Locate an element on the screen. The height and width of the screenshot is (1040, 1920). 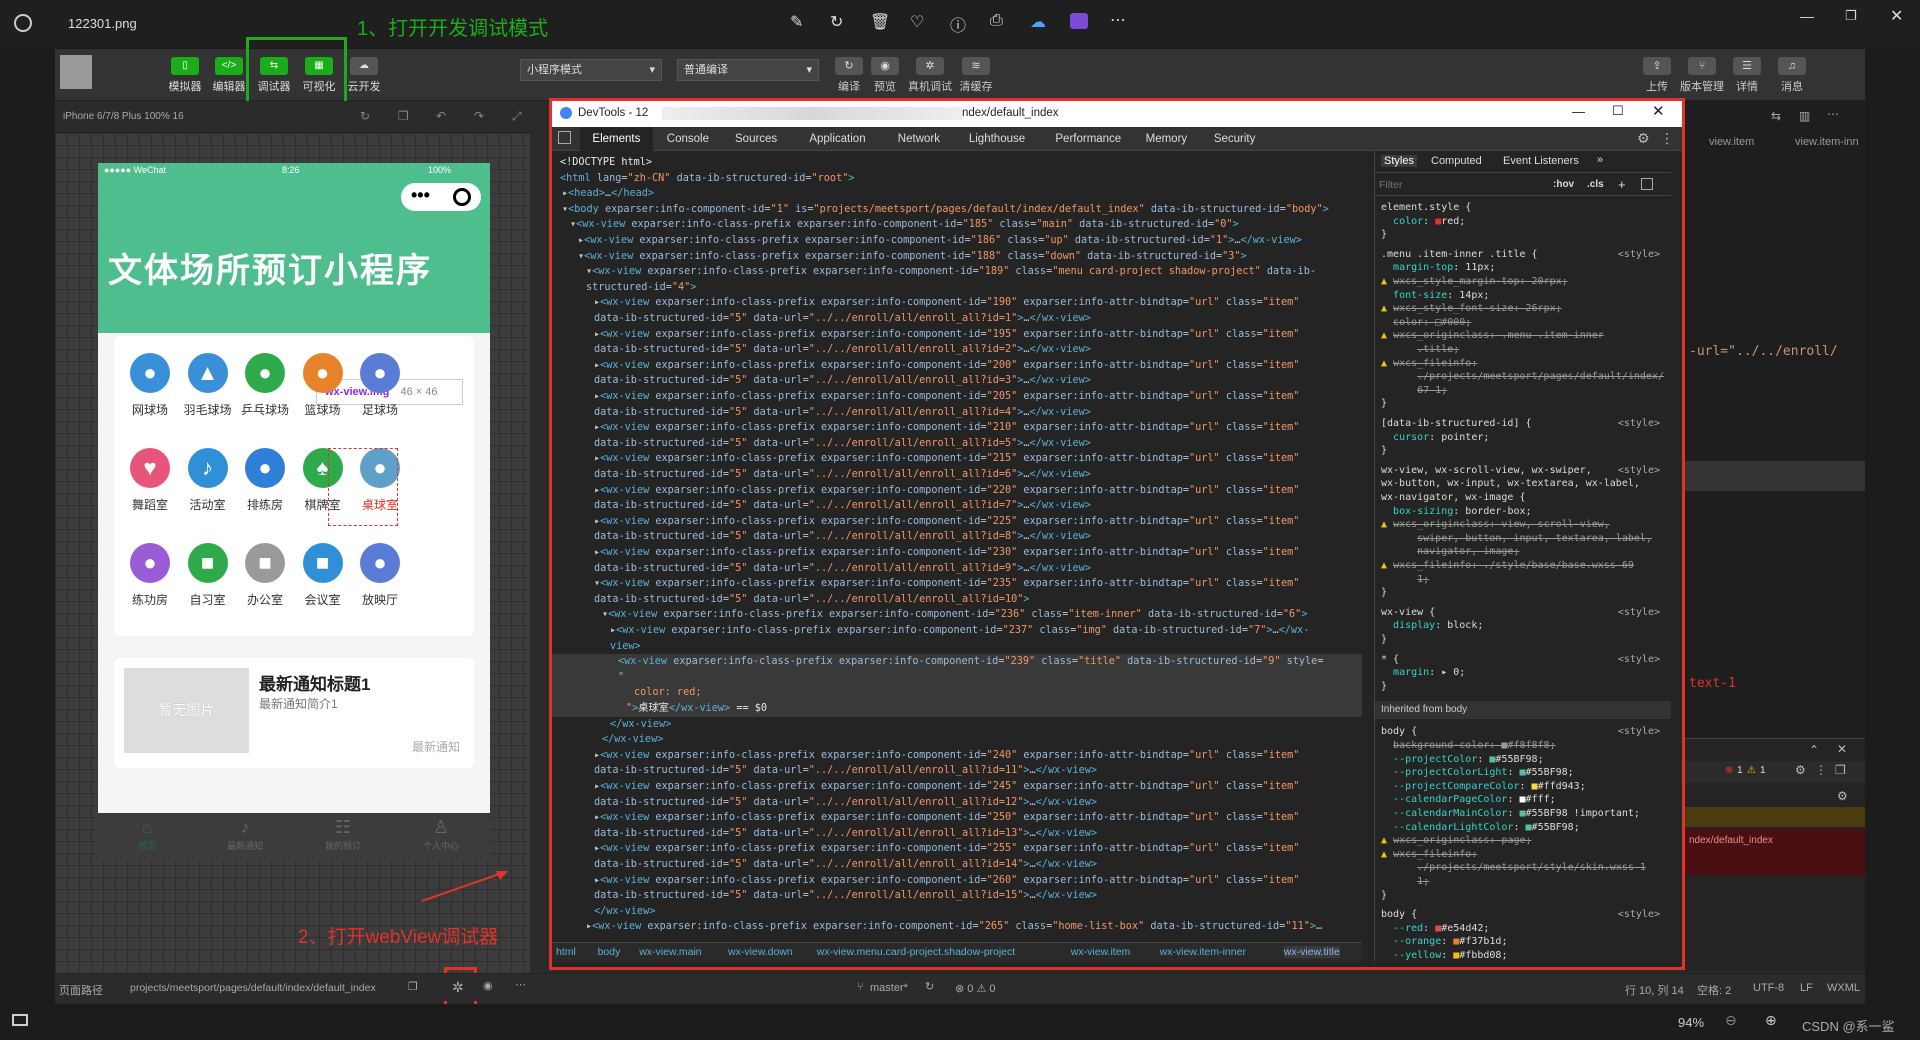
dom-node-line: view> is located at coordinates (957, 647).